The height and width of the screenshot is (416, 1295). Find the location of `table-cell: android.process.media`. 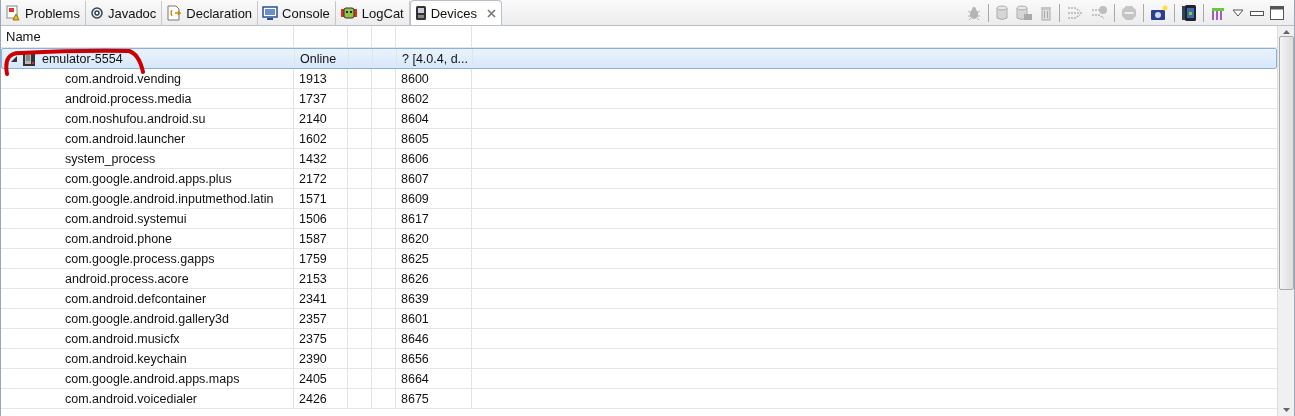

table-cell: android.process.media is located at coordinates (128, 98).